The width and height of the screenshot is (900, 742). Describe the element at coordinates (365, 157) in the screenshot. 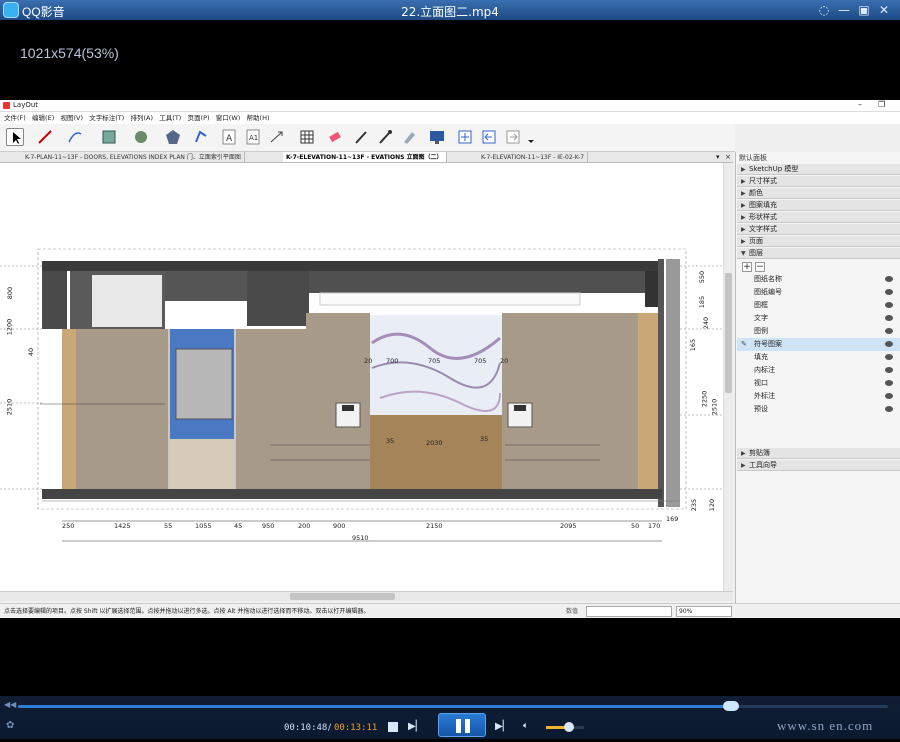

I see `tab-elevation-active: K-7-ELEVATION-11~13F - EVATIONS 立面图（二）` at that location.